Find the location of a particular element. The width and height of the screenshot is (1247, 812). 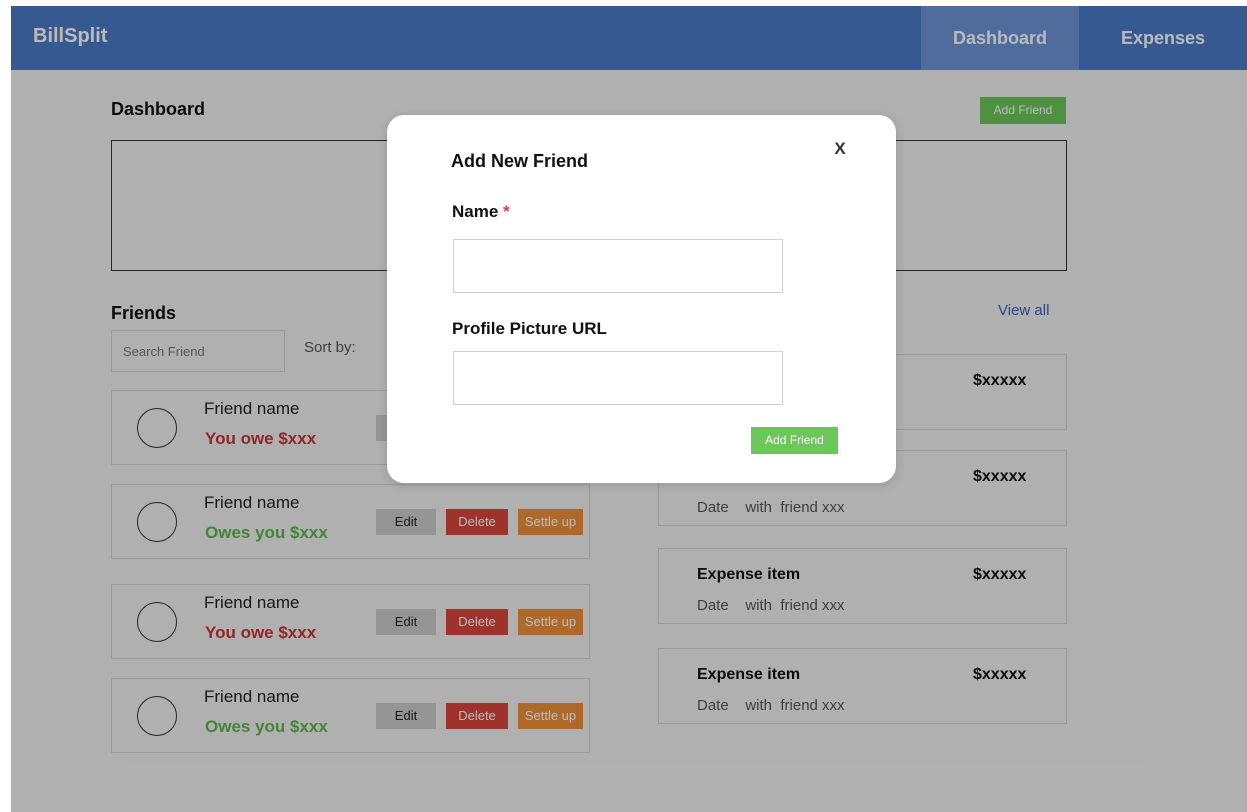

modal-add-friend-button: Add Friend is located at coordinates (794, 440).